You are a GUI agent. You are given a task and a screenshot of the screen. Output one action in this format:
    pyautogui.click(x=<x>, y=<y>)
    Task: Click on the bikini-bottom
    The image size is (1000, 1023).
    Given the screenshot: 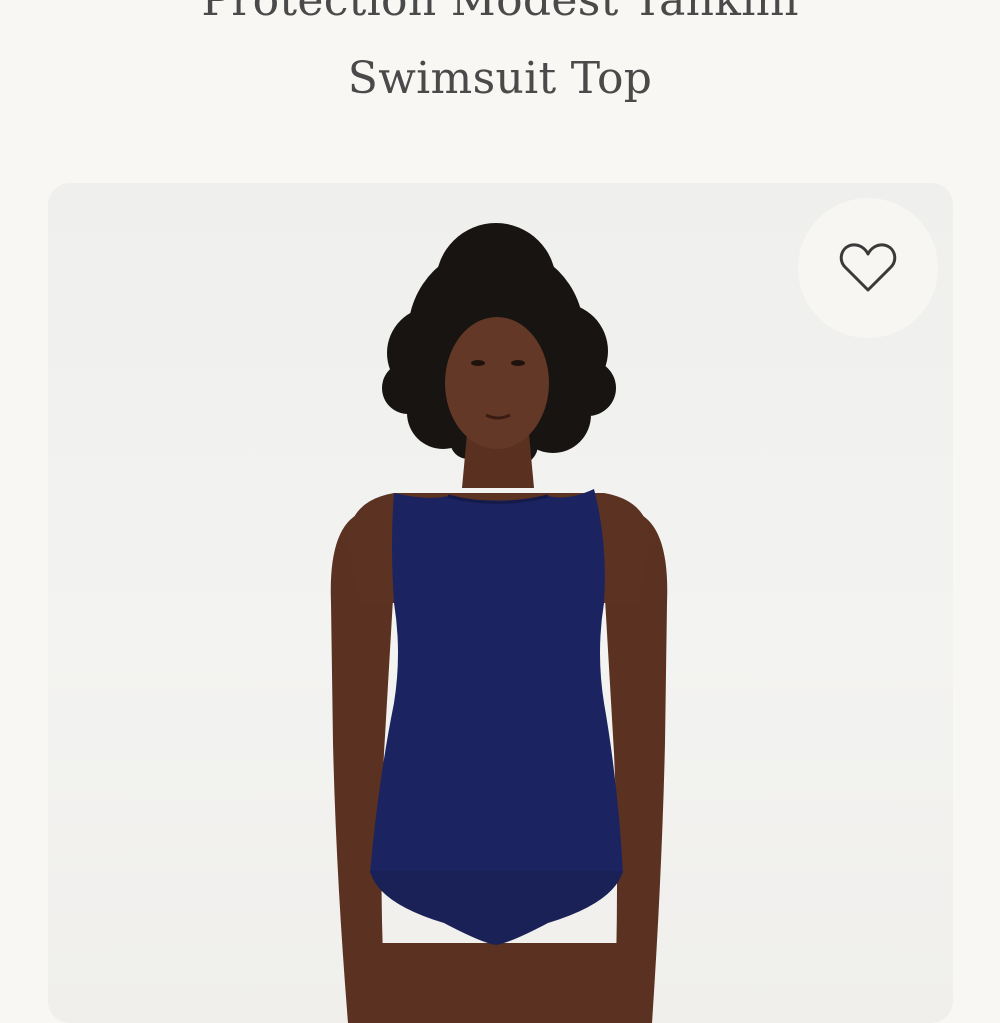 What is the action you would take?
    pyautogui.click(x=496, y=908)
    